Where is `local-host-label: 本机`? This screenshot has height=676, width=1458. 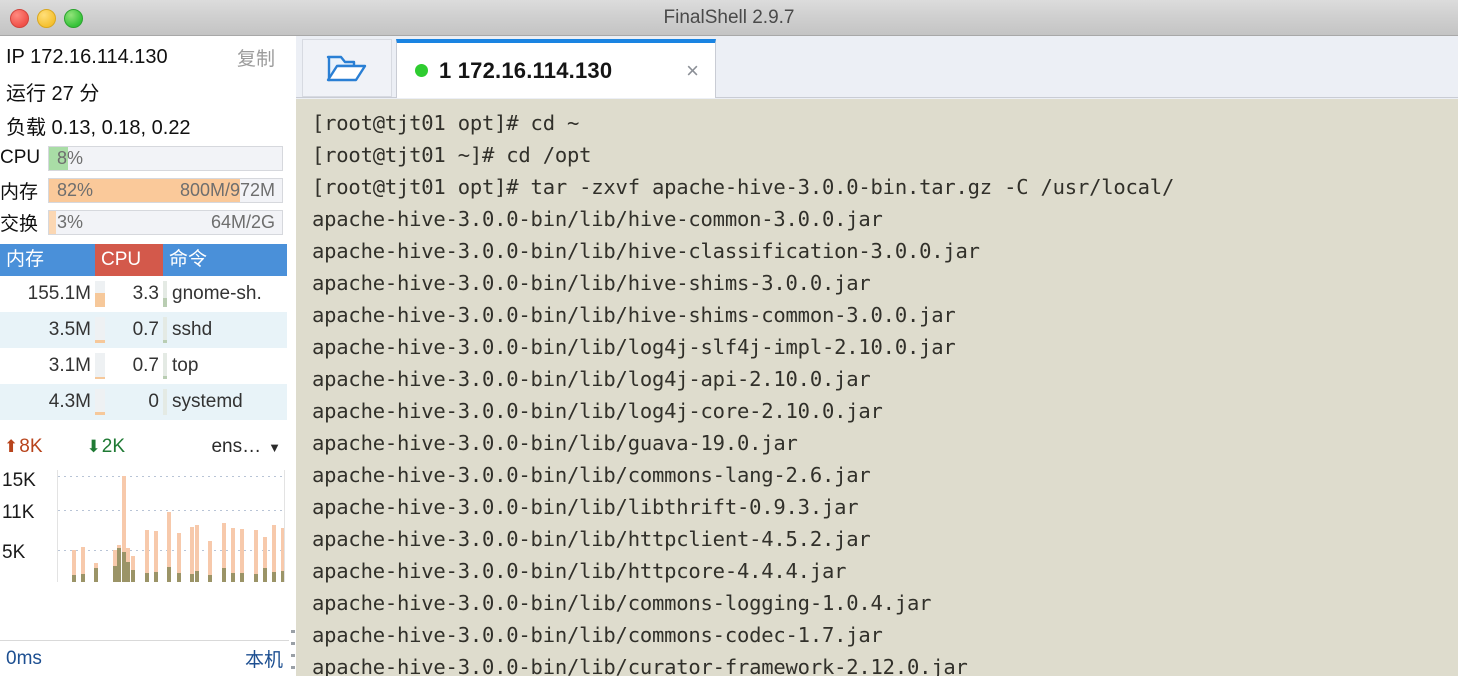 local-host-label: 本机 is located at coordinates (264, 658).